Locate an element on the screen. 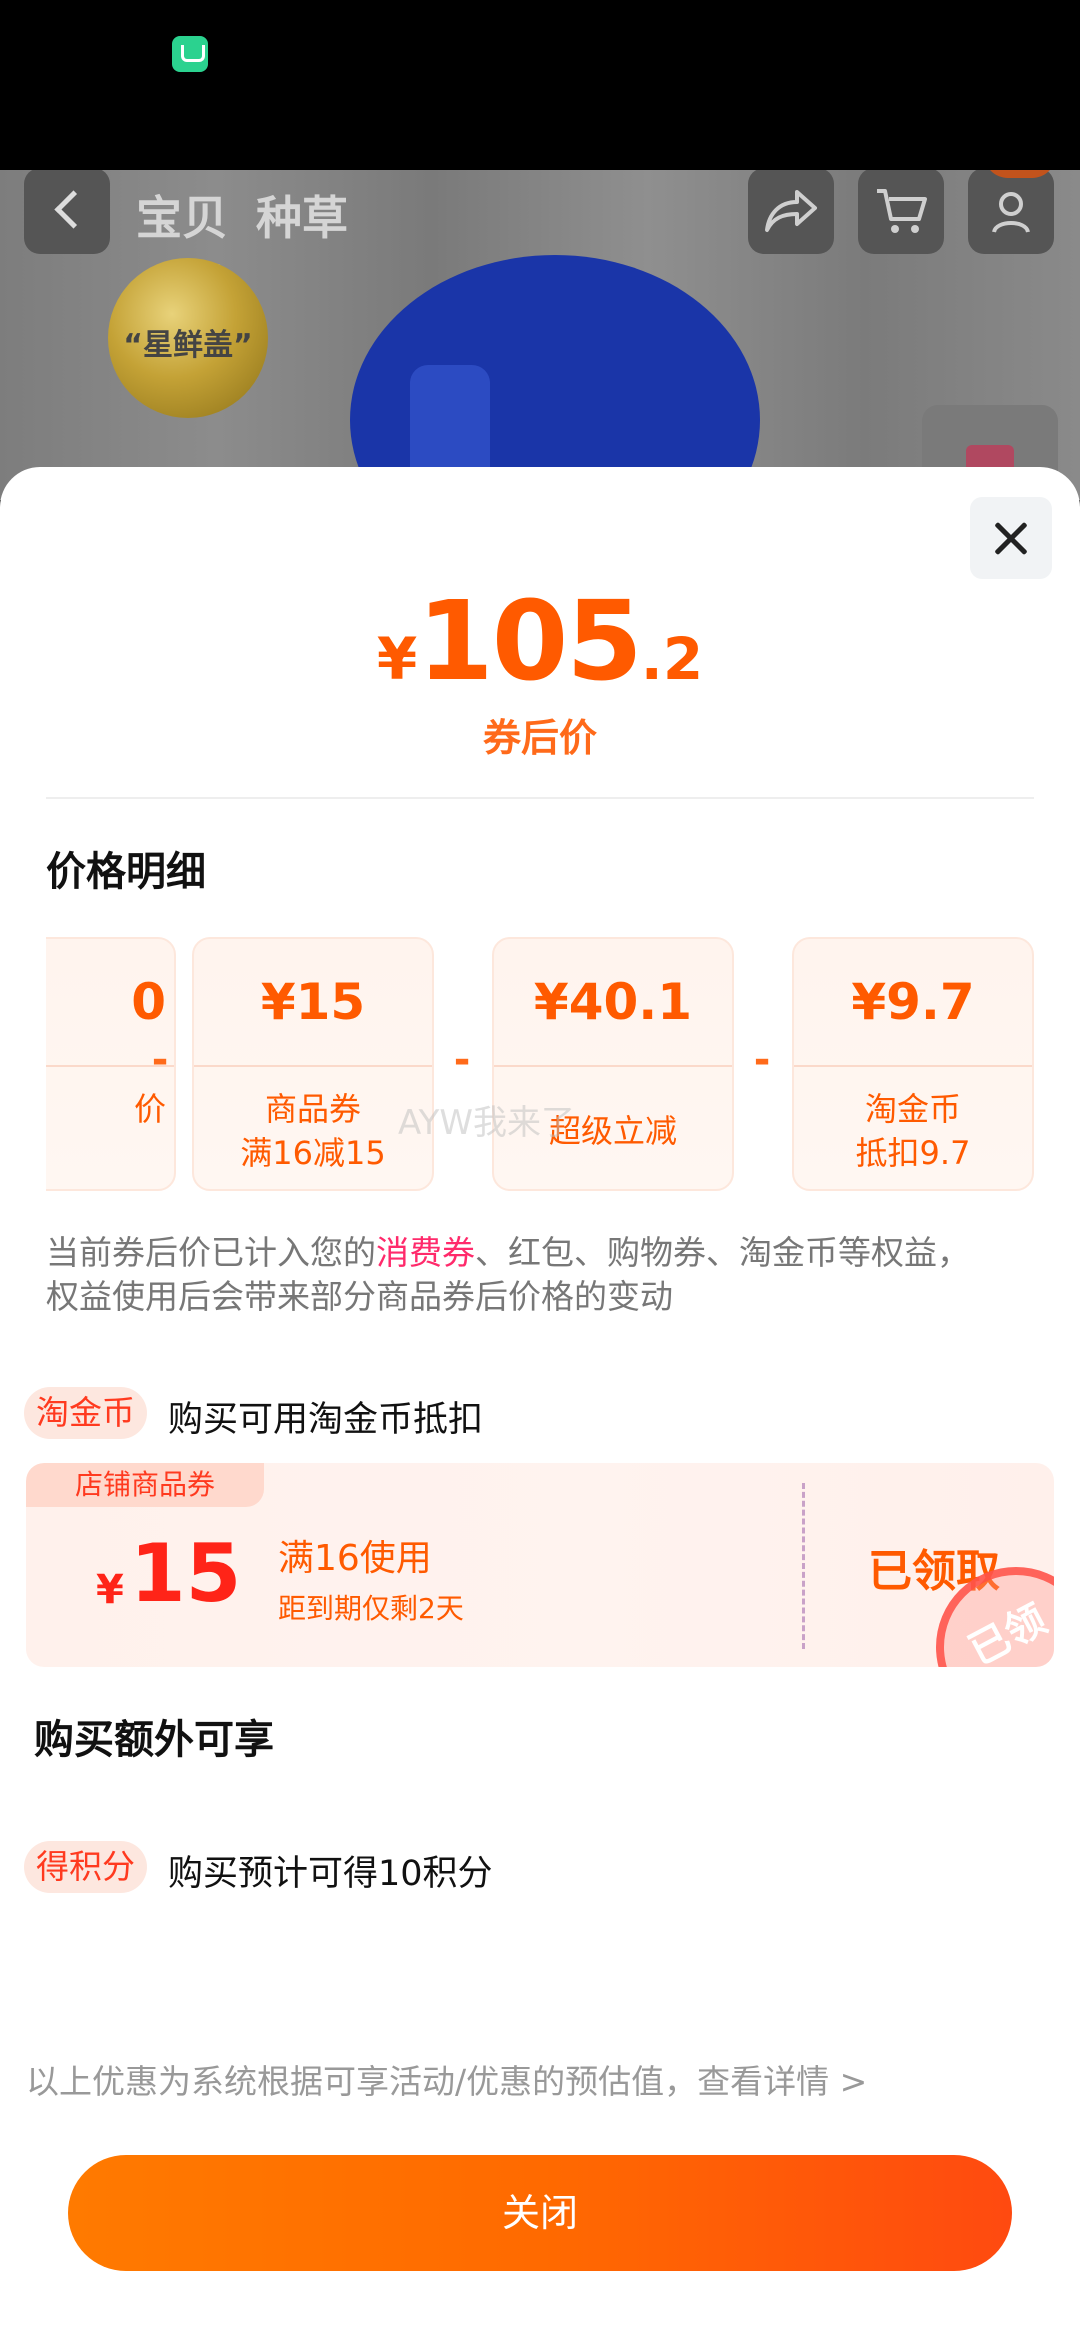 This screenshot has height=2340, width=1080. coin-tag: 淘金币 is located at coordinates (85, 1413).